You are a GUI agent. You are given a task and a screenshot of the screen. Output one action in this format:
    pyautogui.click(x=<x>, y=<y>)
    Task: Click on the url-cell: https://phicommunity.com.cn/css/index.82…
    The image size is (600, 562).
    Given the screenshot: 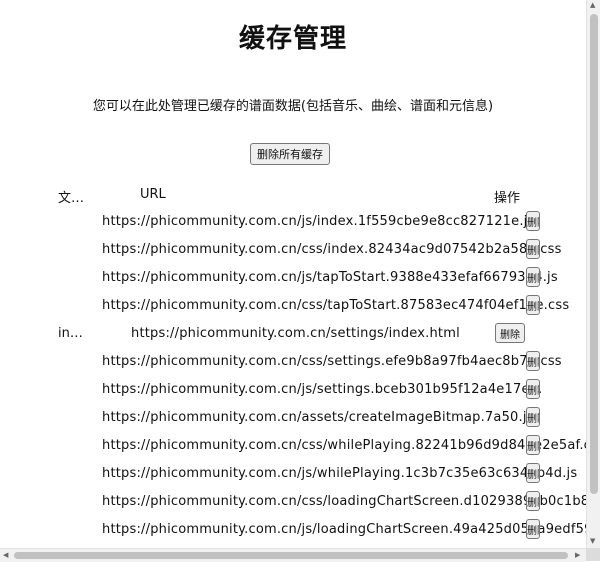 What is the action you would take?
    pyautogui.click(x=332, y=249)
    